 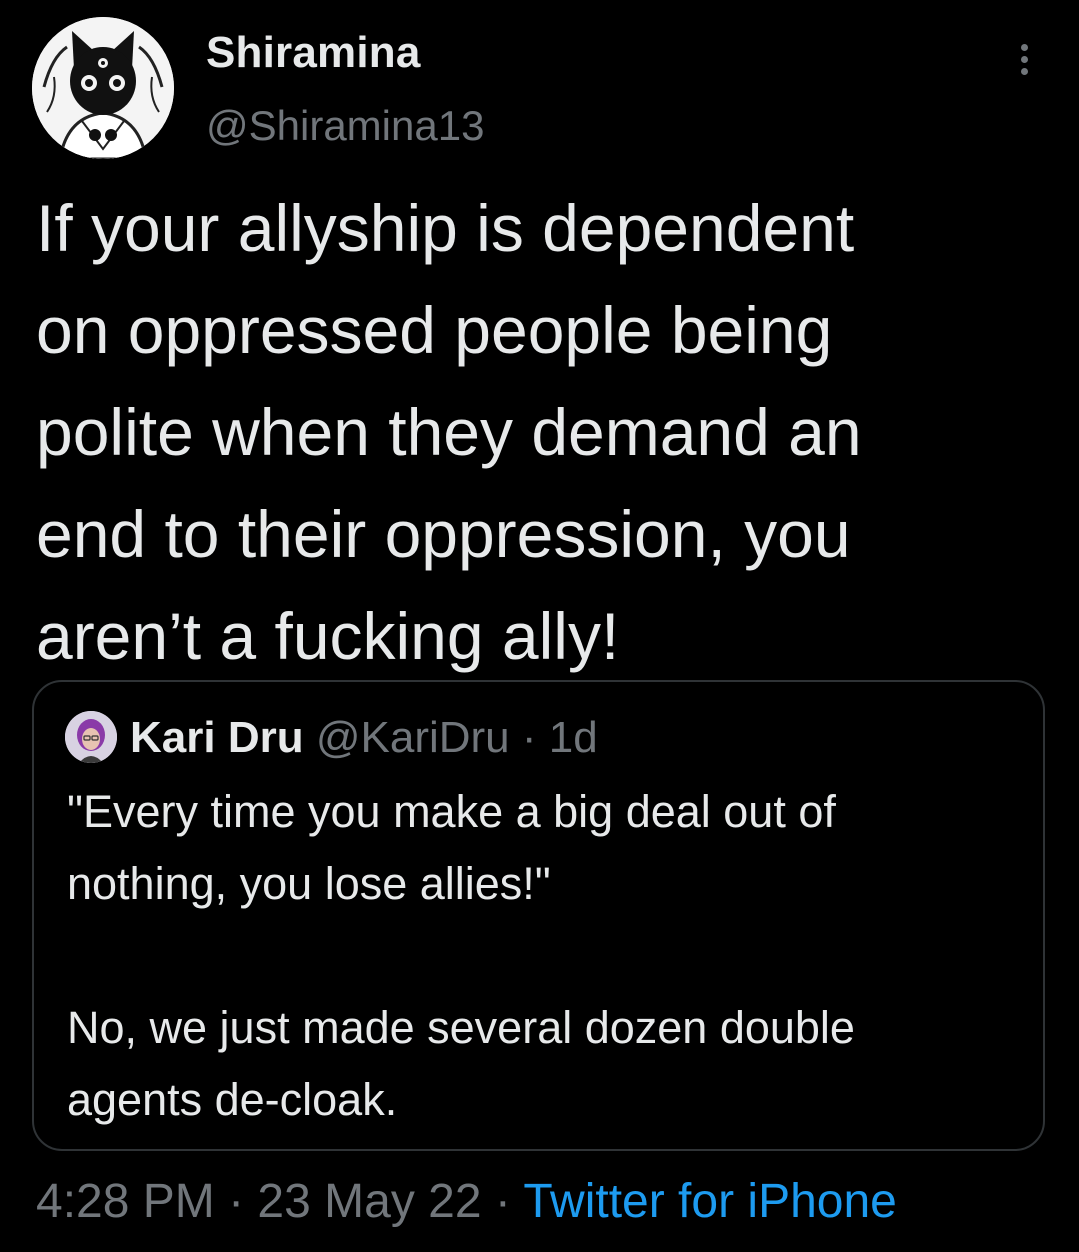 I want to click on author-handle: @Shiramina13, so click(x=345, y=126).